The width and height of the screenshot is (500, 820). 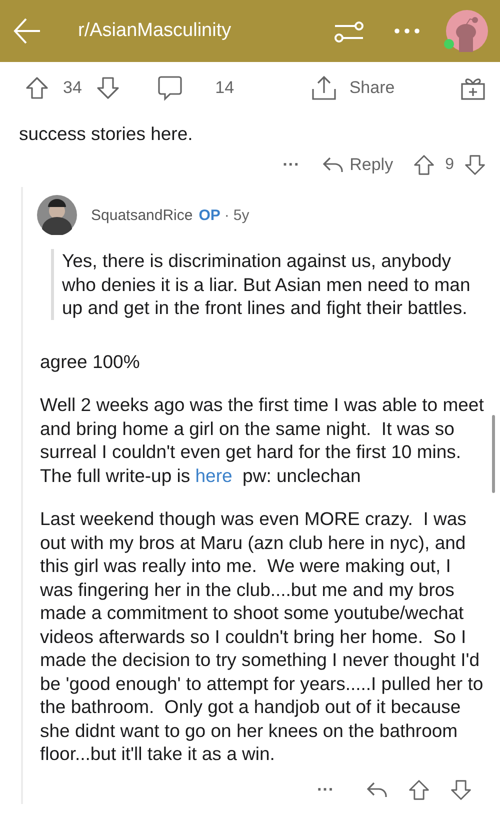 What do you see at coordinates (262, 440) in the screenshot?
I see `comment-paragraph: Well 2 weeks ago was the first time I was able to meet and bring home a girl on the same night. It was so surreal I couldn't even get hard for the first 10 mins. The full write-up is here pw: unclechan` at bounding box center [262, 440].